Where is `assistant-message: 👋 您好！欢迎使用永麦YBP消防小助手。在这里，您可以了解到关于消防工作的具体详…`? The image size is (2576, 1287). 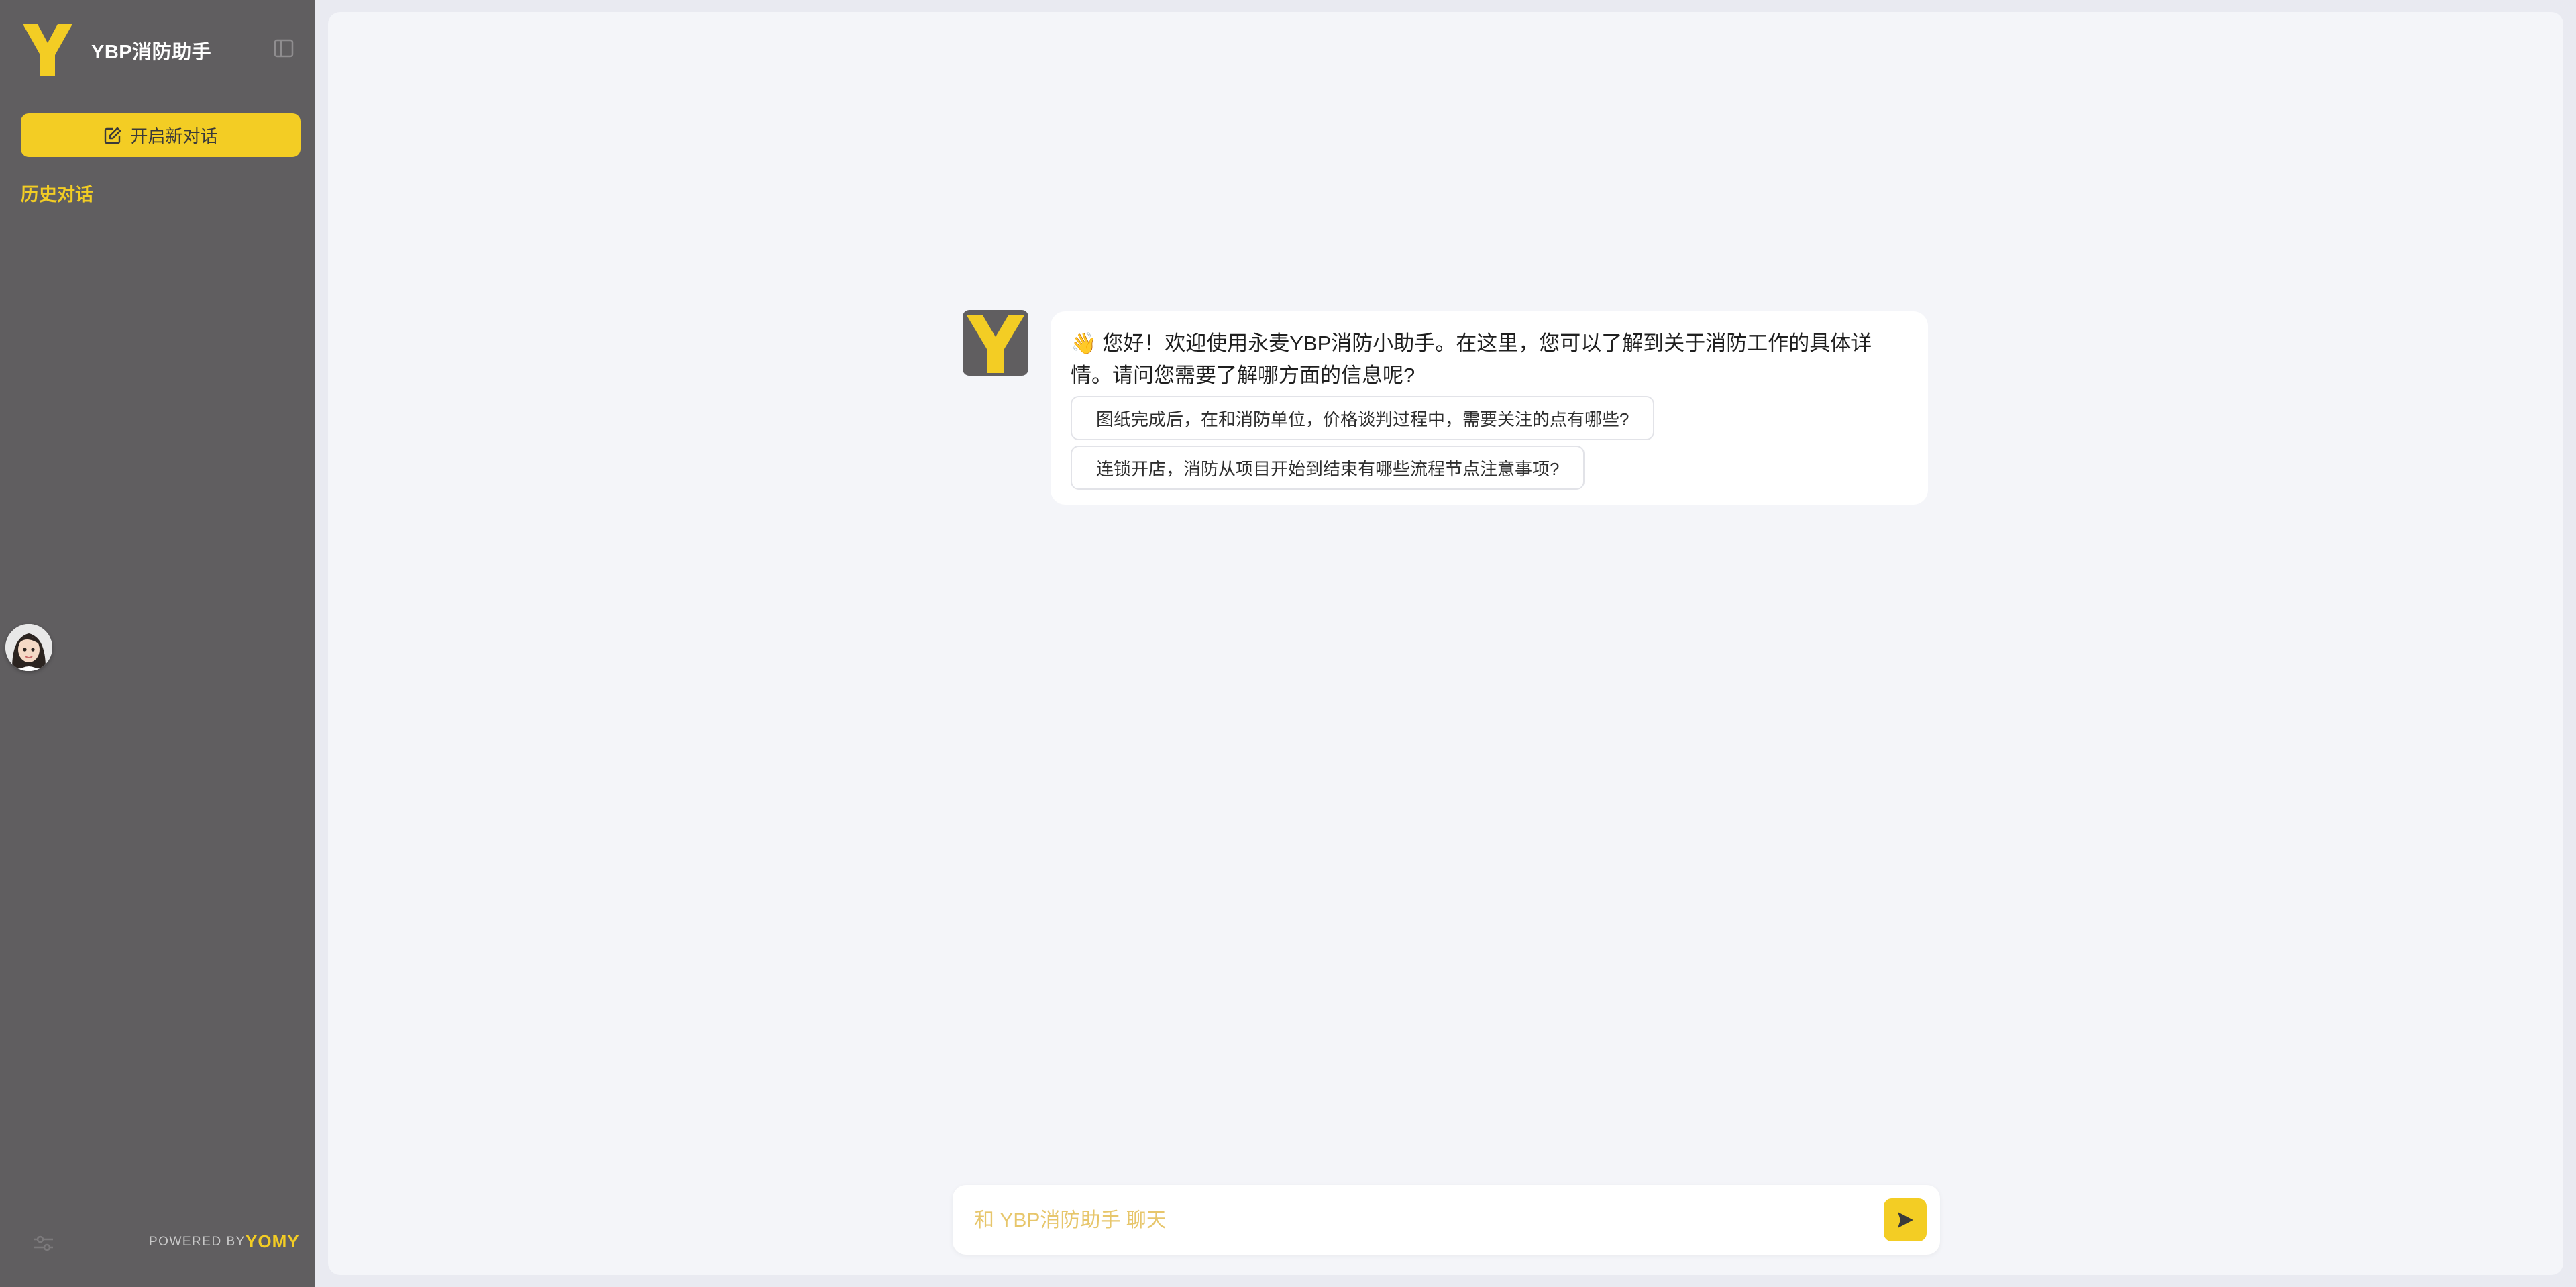 assistant-message: 👋 您好！欢迎使用永麦YBP消防小助手。在这里，您可以了解到关于消防工作的具体详… is located at coordinates (1489, 408).